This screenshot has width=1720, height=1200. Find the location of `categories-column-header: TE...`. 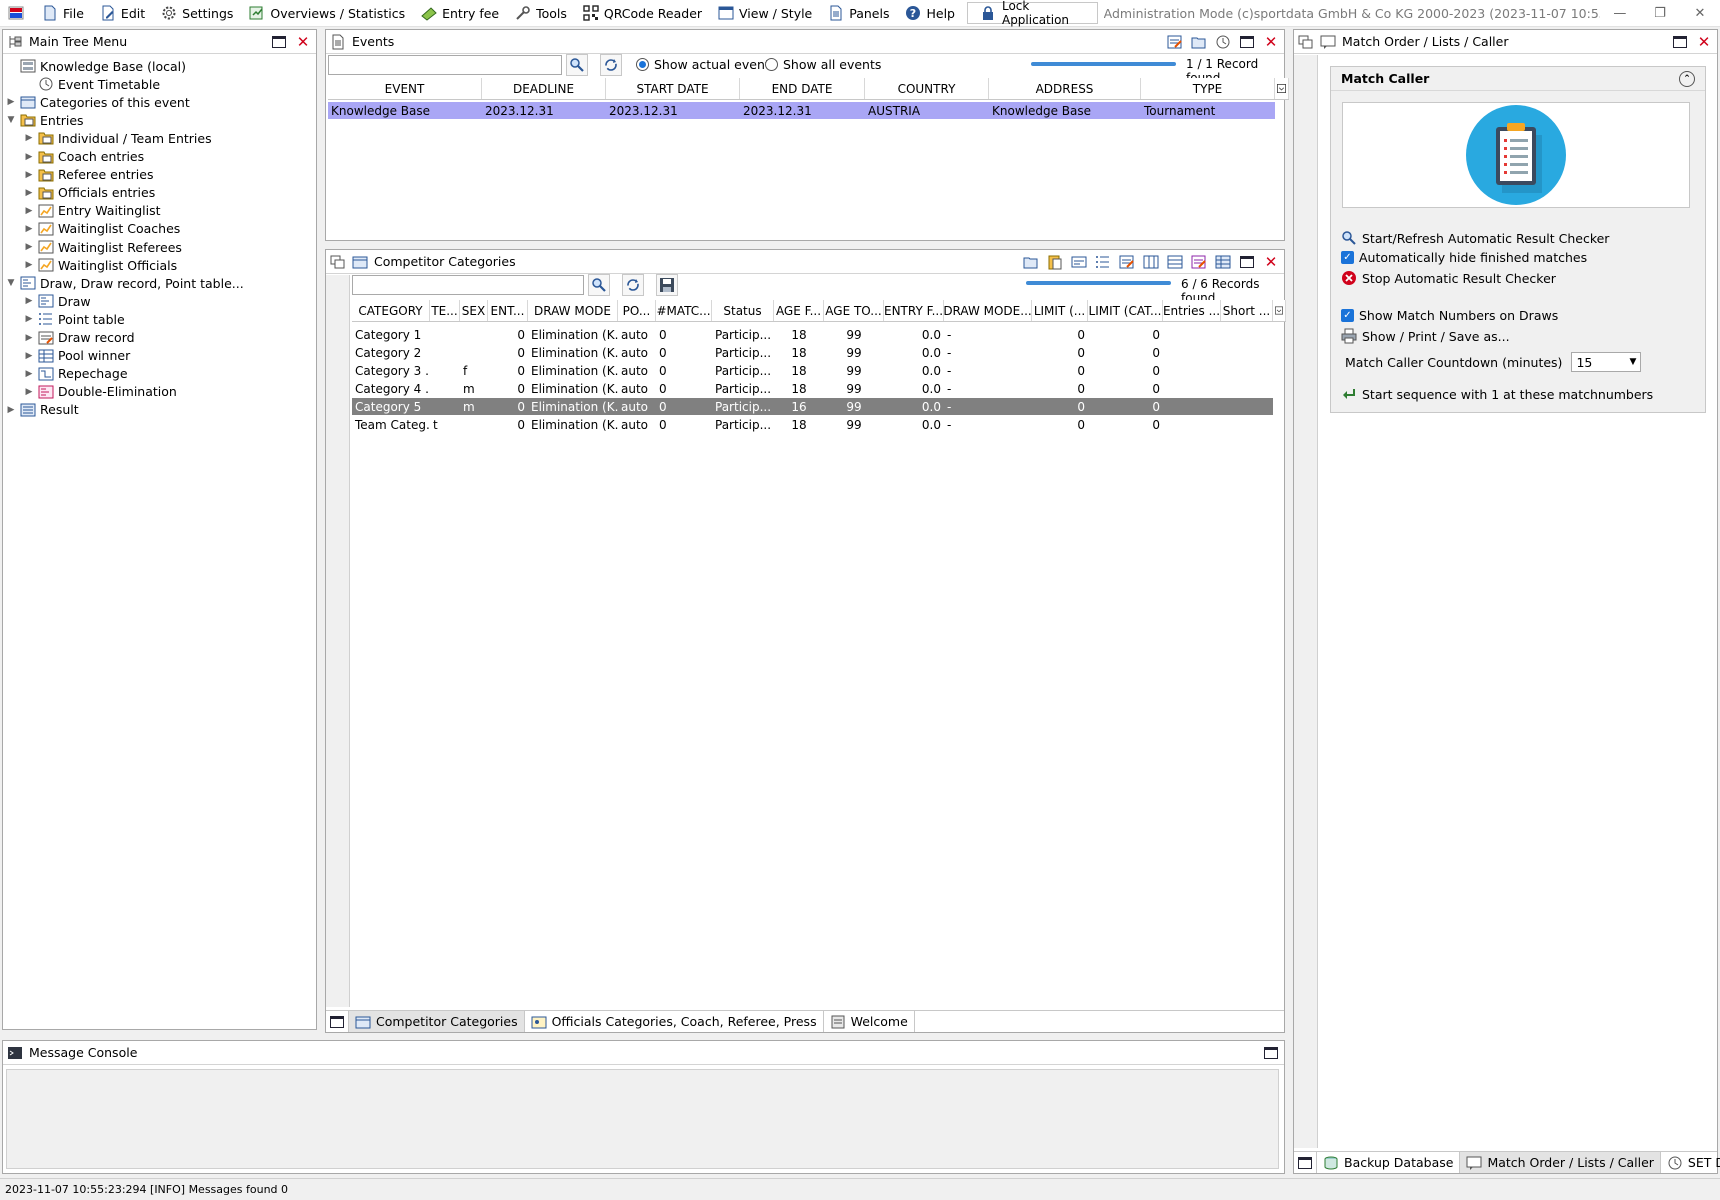

categories-column-header: TE... is located at coordinates (445, 310).